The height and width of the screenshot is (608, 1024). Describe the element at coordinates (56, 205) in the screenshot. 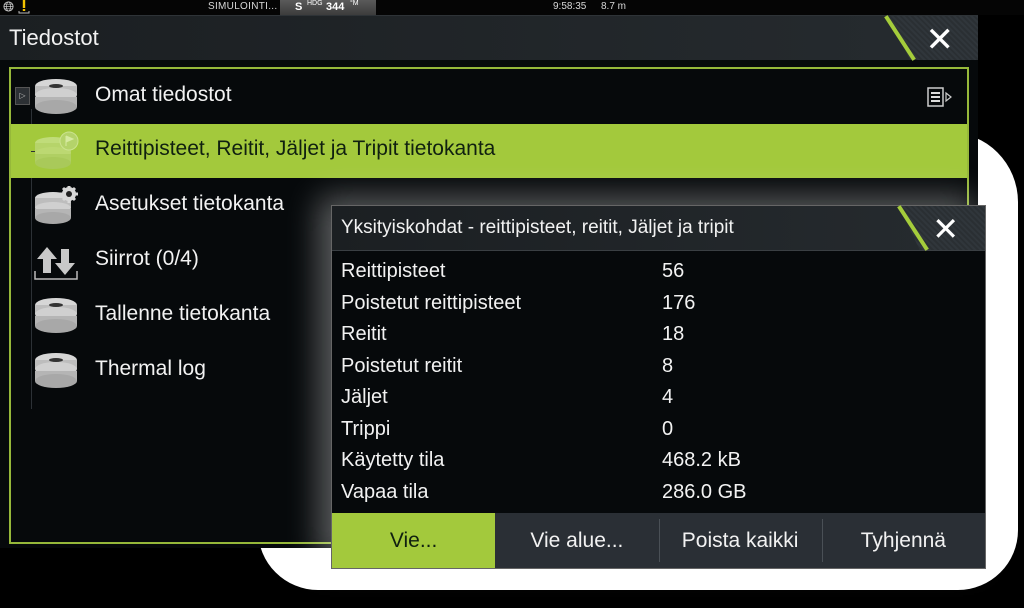

I see `database-gear-icon` at that location.